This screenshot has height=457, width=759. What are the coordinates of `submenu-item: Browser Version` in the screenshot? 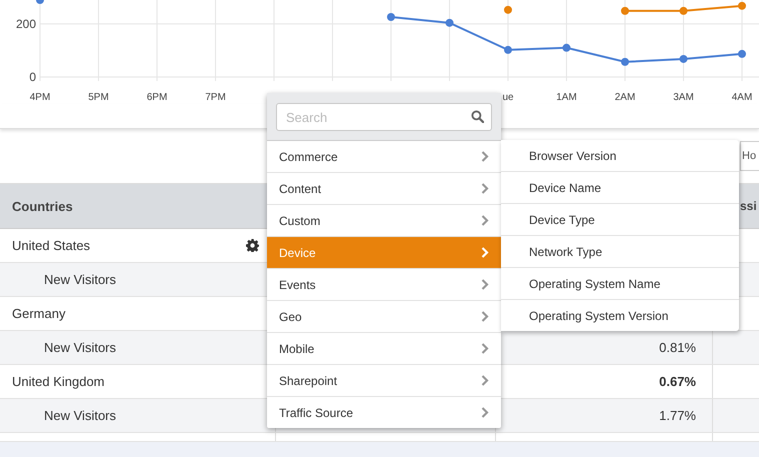 It's located at (620, 156).